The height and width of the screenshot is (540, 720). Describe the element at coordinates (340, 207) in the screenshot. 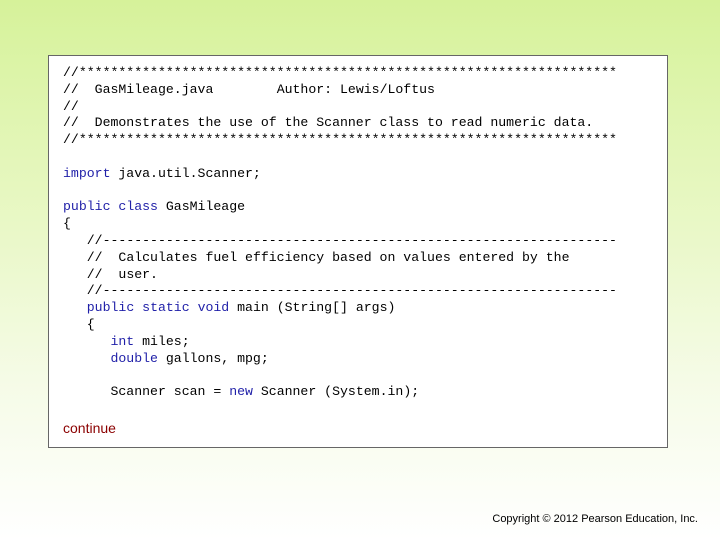

I see `class-declaration-line: public class GasMileage` at that location.